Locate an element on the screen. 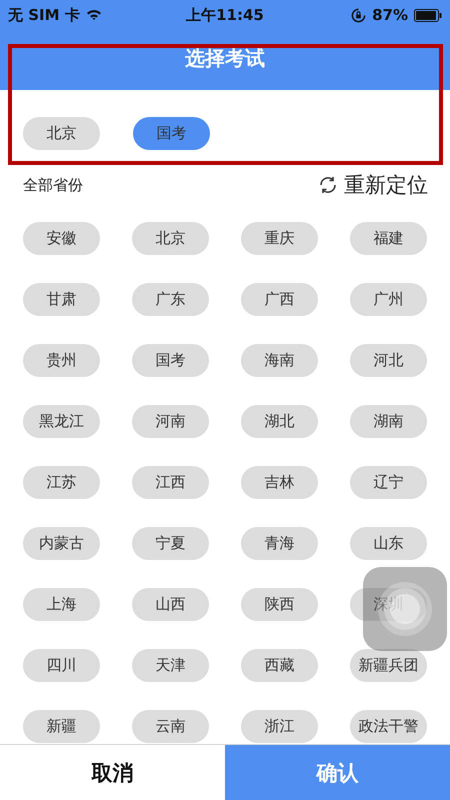  region-chip: 江西 is located at coordinates (170, 482).